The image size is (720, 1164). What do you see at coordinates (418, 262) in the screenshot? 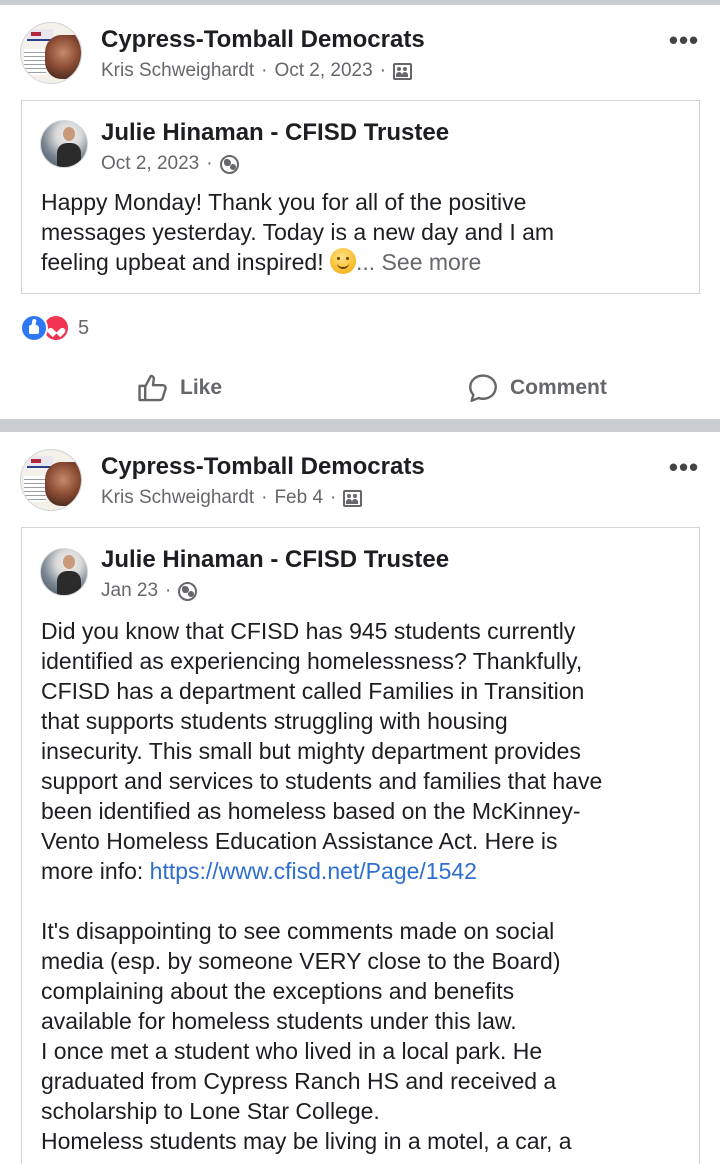
I see `see-more-link: ... See more` at bounding box center [418, 262].